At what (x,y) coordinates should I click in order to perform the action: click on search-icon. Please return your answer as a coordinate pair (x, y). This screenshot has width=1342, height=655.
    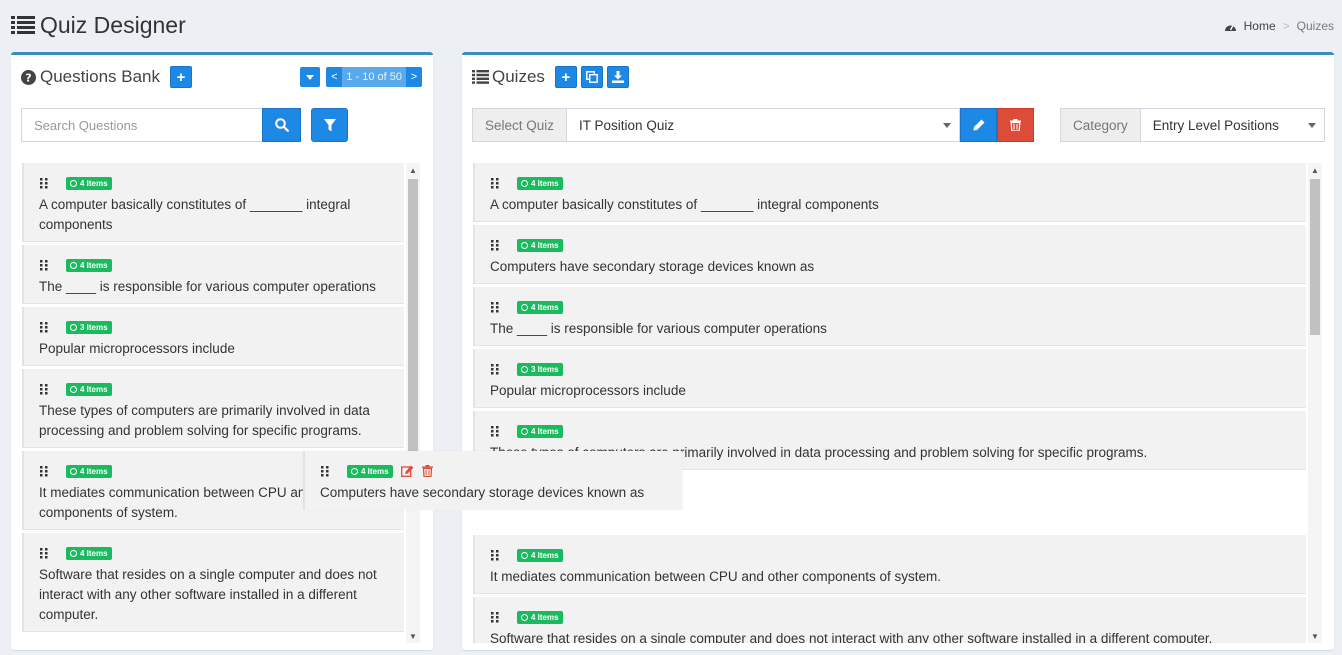
    Looking at the image, I should click on (281, 125).